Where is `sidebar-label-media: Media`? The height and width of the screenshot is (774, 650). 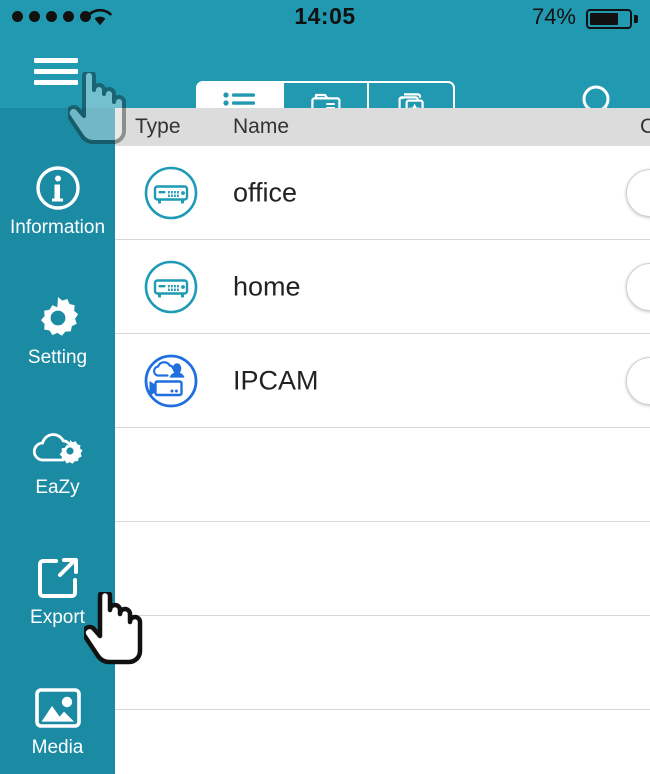
sidebar-label-media: Media is located at coordinates (57, 747).